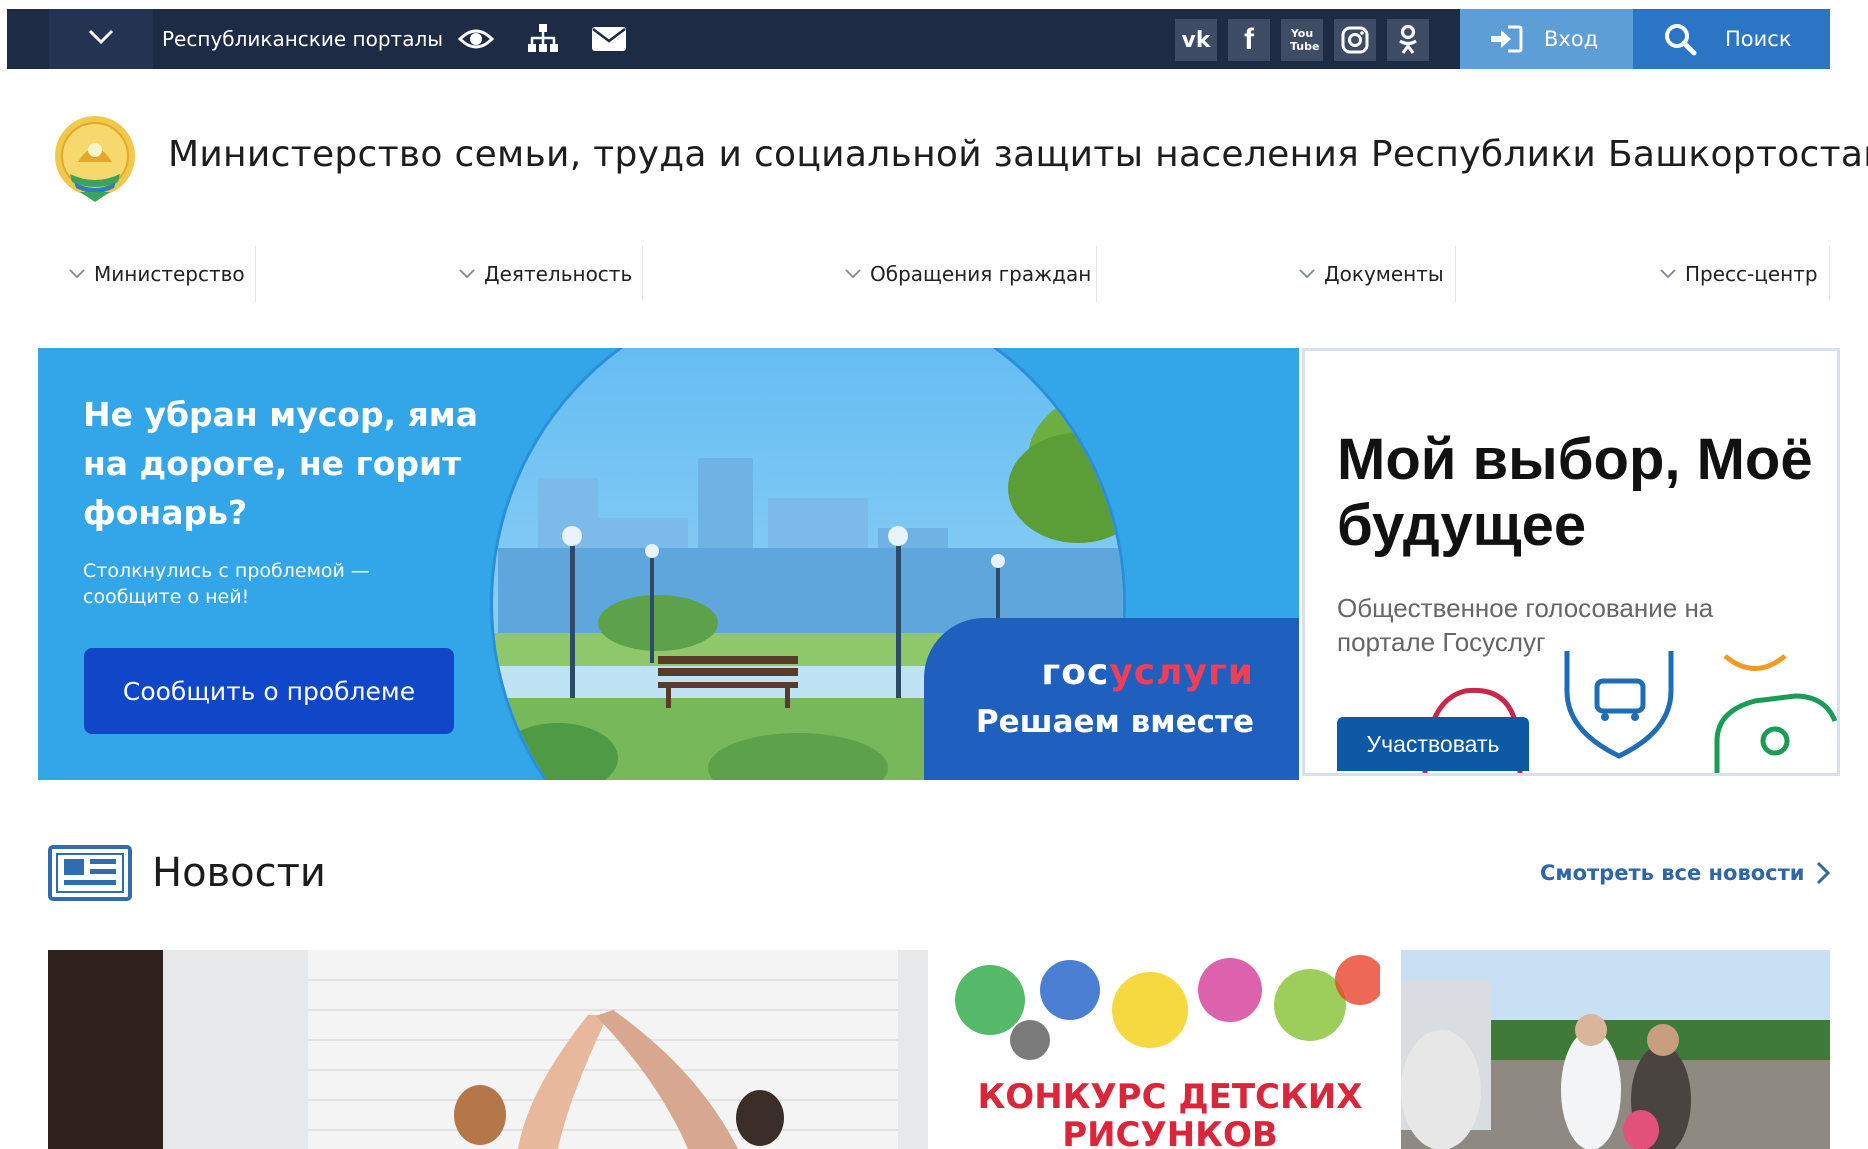  Describe the element at coordinates (1170, 1113) in the screenshot. I see `contest-poster-text: КОНКУРС ДЕТСКИХ РИСУНКОВ` at that location.